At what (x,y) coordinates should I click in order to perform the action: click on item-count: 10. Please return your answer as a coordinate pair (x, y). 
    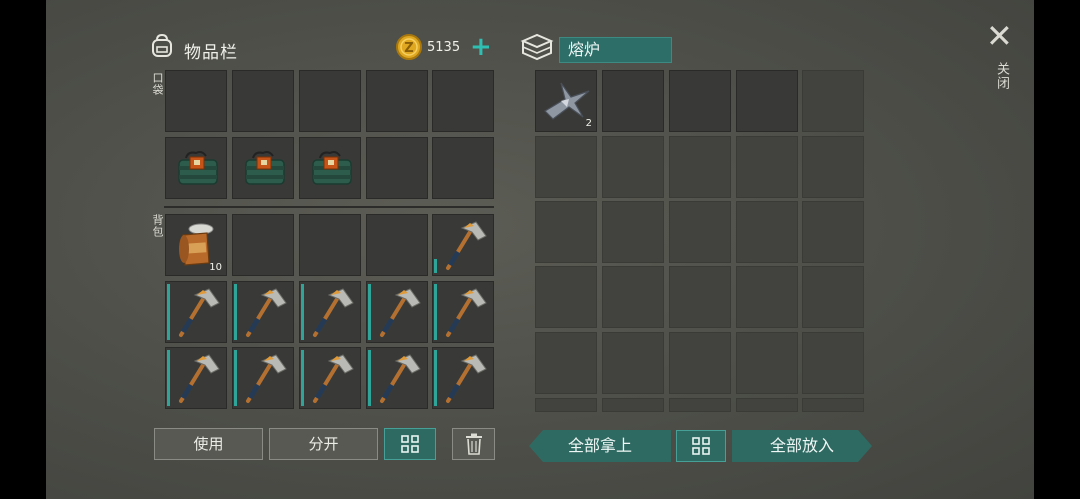
    Looking at the image, I should click on (215, 267).